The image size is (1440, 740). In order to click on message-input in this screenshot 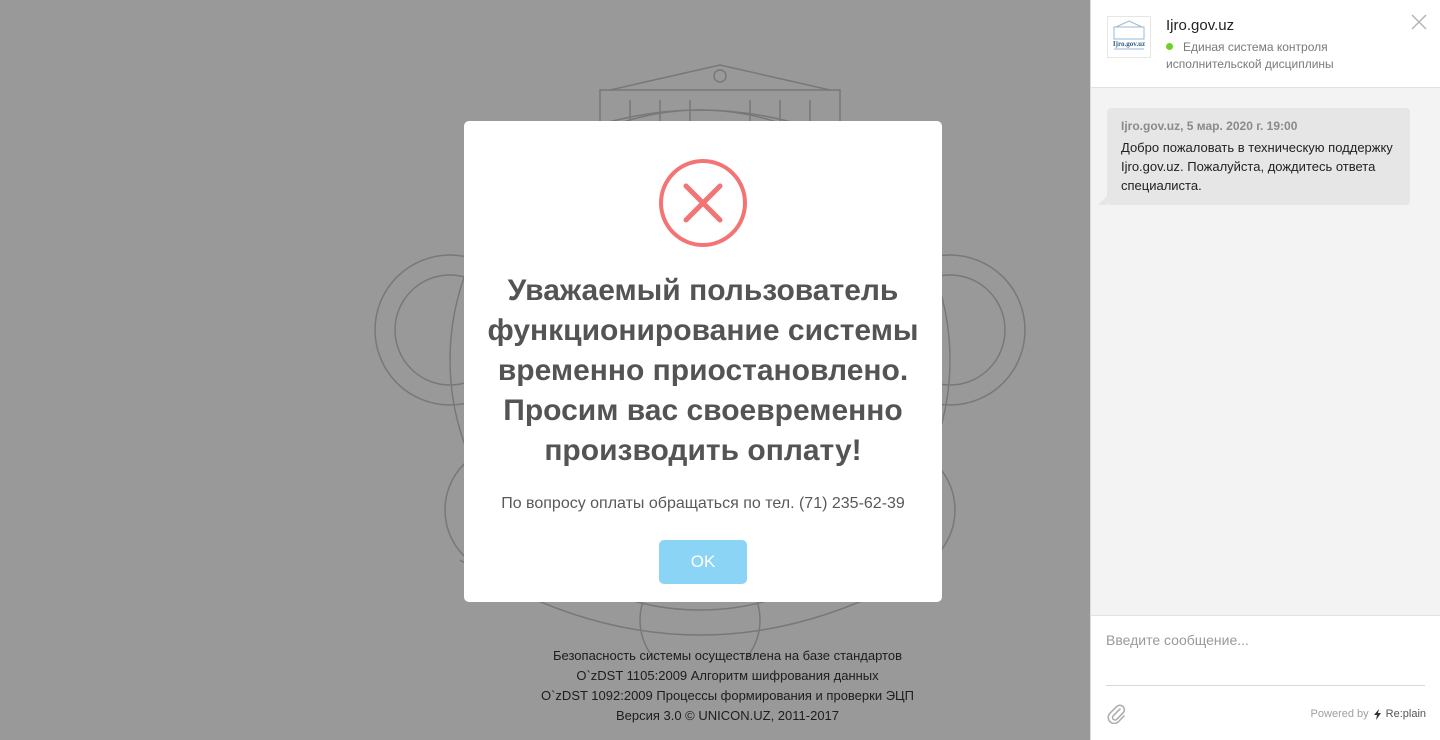, I will do `click(1265, 656)`.